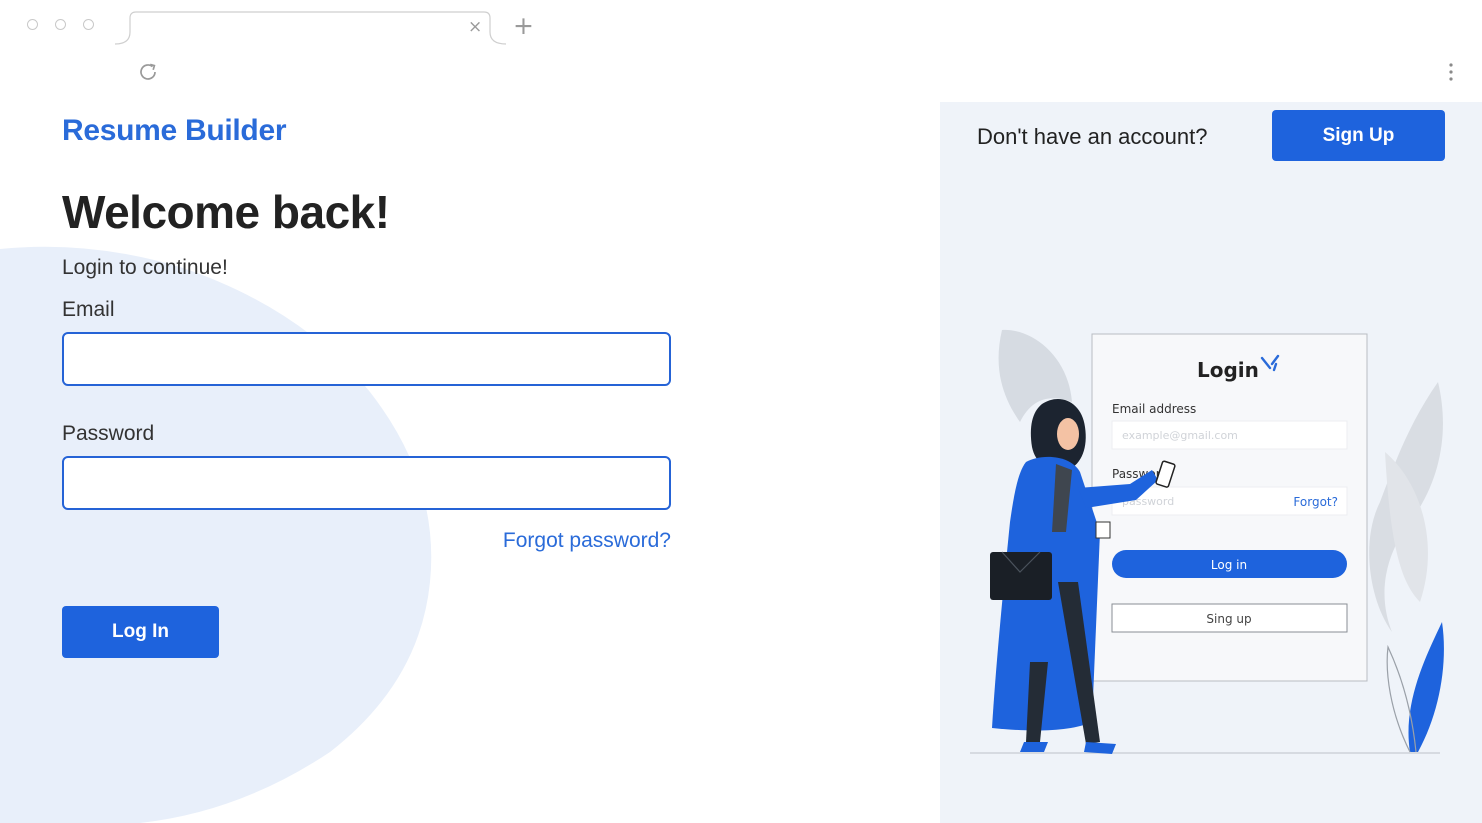 Image resolution: width=1482 pixels, height=823 pixels. Describe the element at coordinates (1229, 565) in the screenshot. I see `illustration-login-label: Log in` at that location.